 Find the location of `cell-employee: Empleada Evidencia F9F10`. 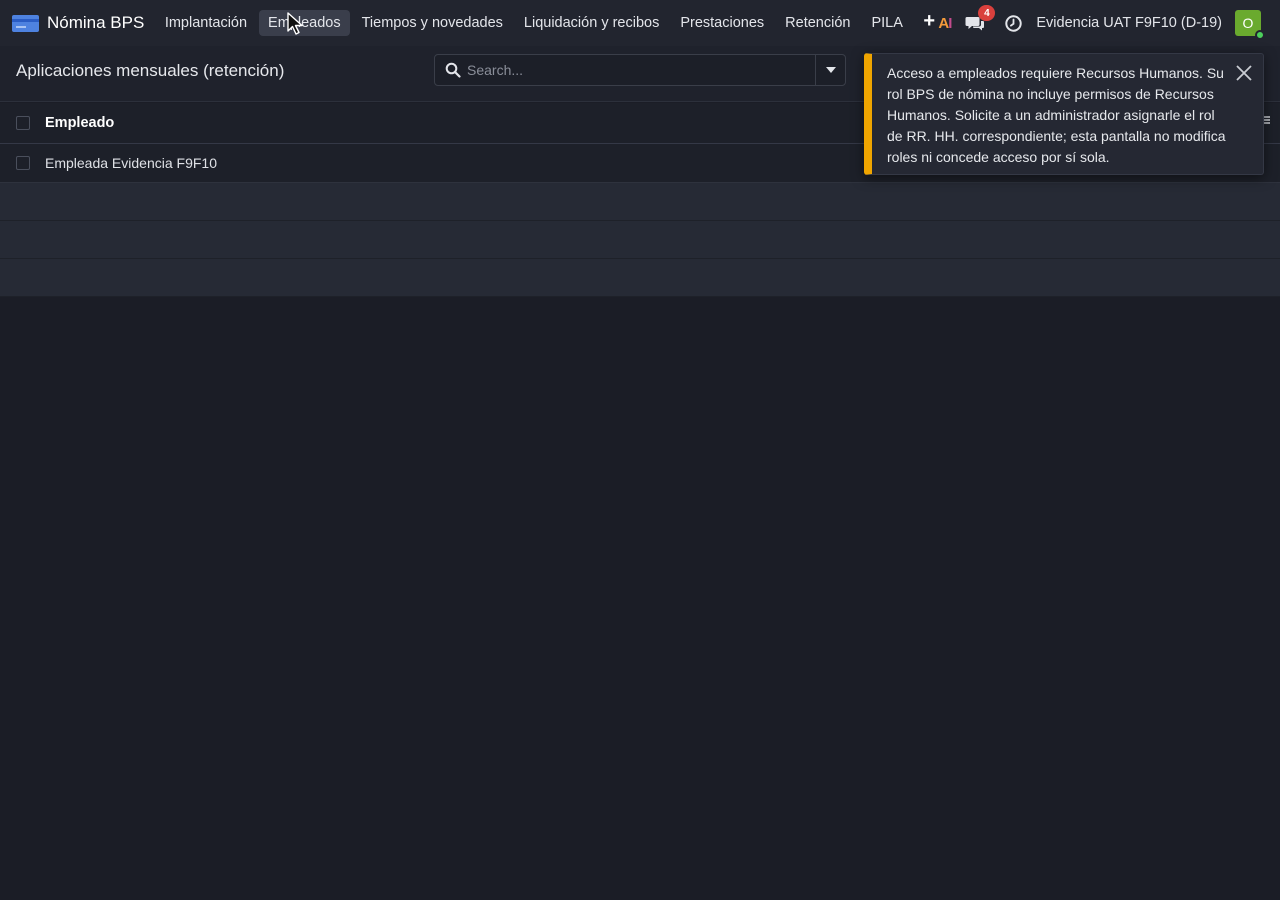

cell-employee: Empleada Evidencia F9F10 is located at coordinates (131, 163).